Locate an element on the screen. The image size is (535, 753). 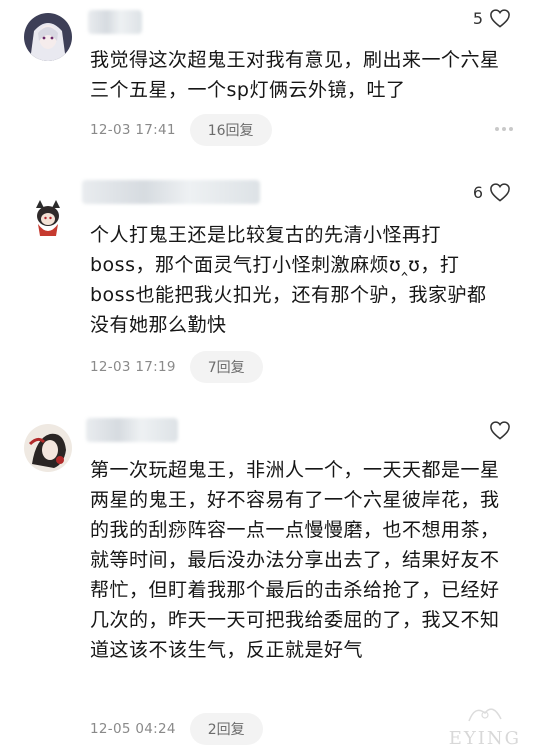
watermark-text: EYING is located at coordinates (484, 738).